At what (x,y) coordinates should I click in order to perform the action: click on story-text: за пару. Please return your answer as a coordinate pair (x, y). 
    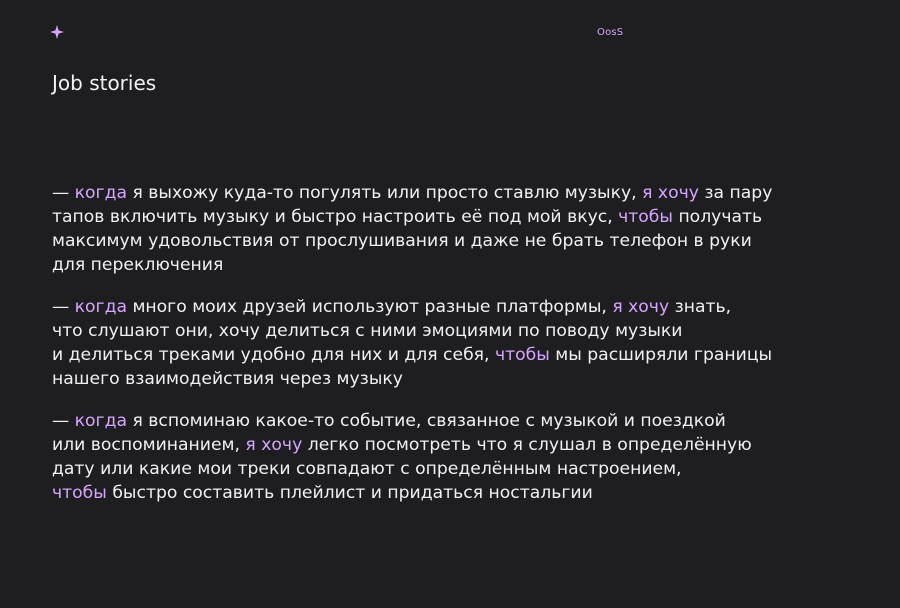
    Looking at the image, I should click on (735, 193).